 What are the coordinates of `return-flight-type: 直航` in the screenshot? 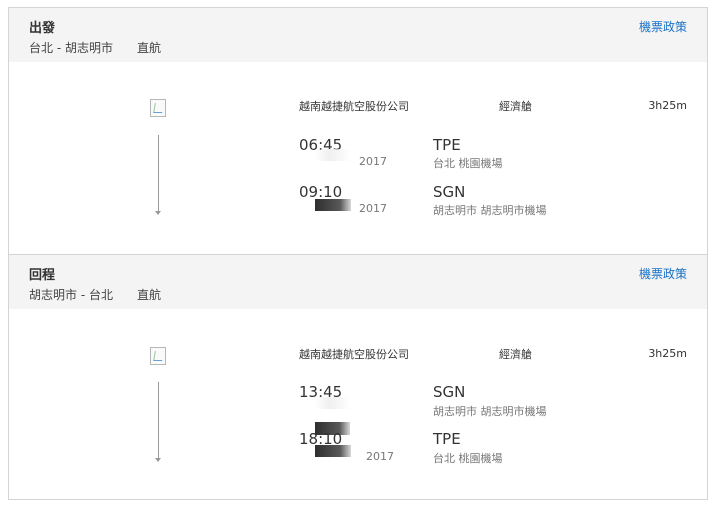 It's located at (149, 295).